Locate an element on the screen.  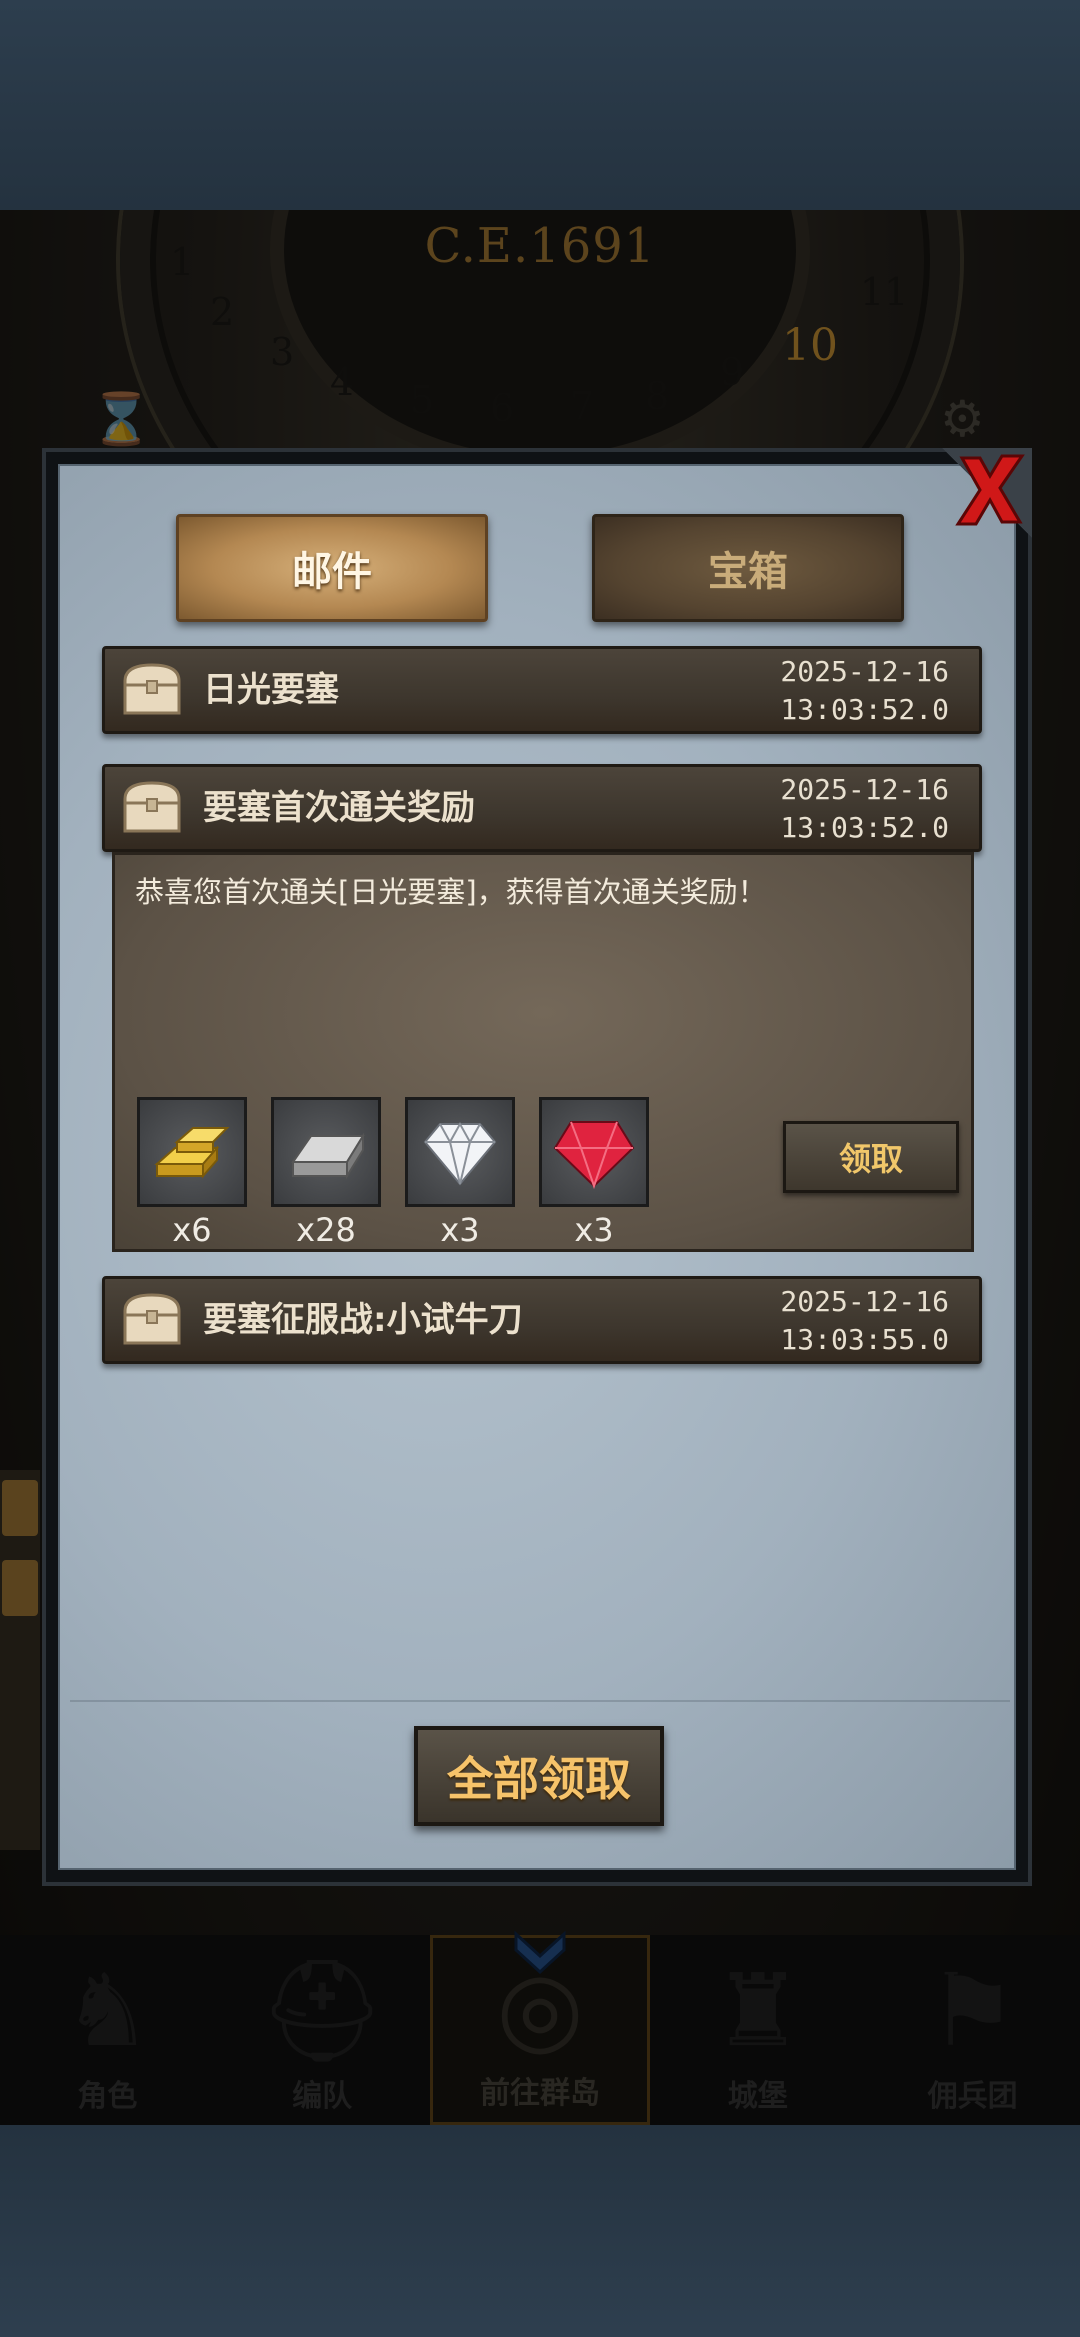
mail-timestamp: 2025-12-16 13:03:55.0 is located at coordinates (864, 1321).